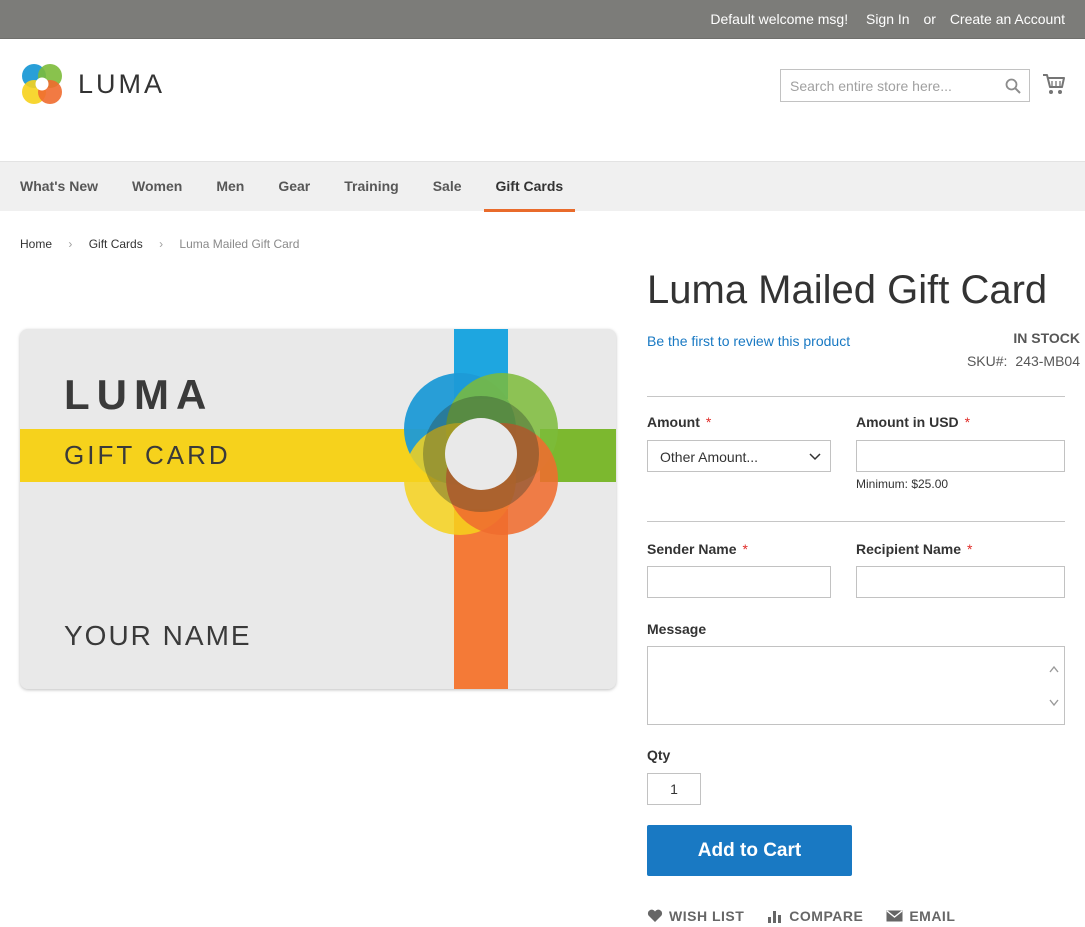  I want to click on luma-logo-icon, so click(42, 84).